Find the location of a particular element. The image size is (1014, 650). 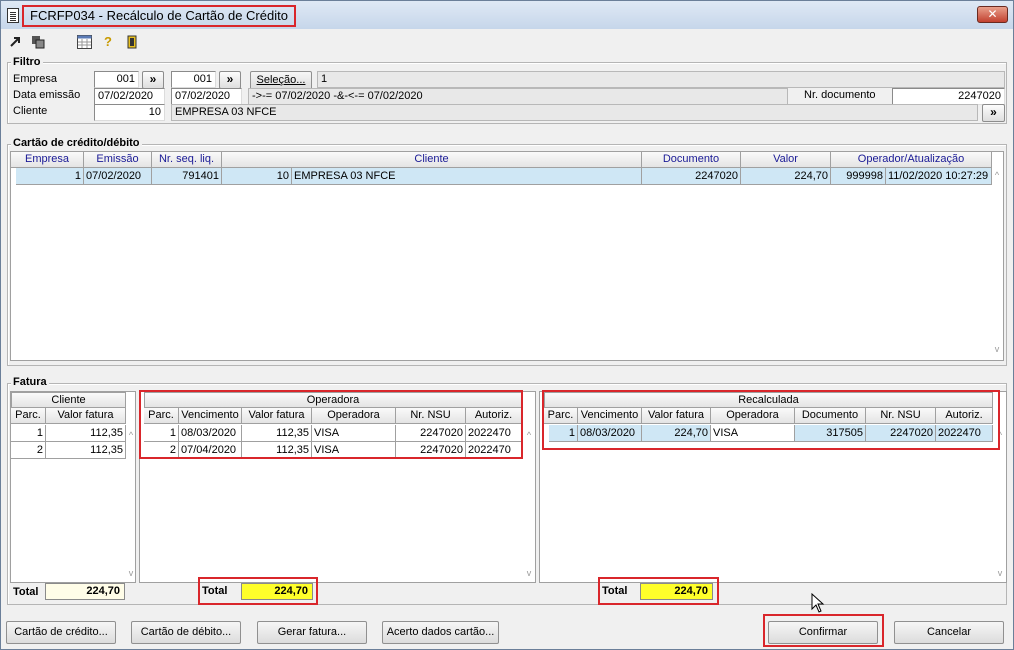

operadora-edit-cell: VISA is located at coordinates (753, 433).